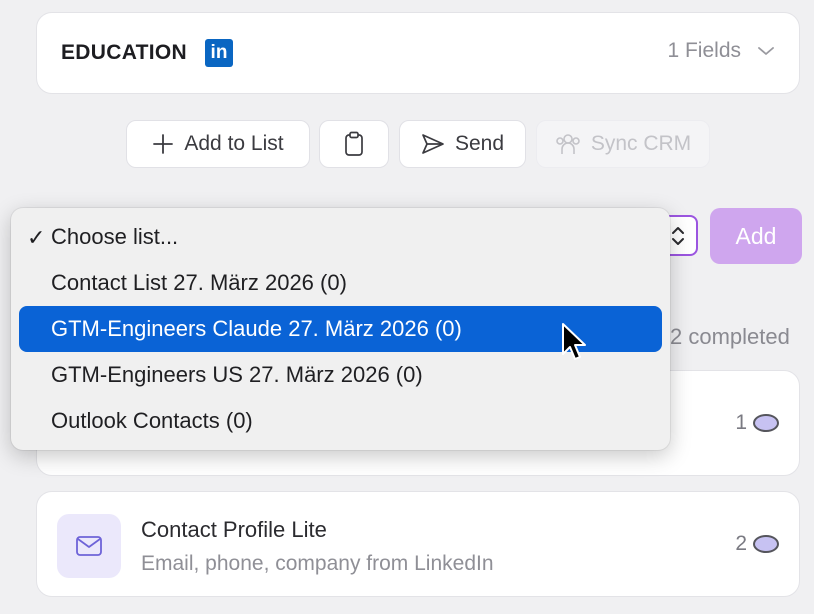 This screenshot has width=814, height=614. What do you see at coordinates (256, 328) in the screenshot?
I see `option-label: GTM-Engineers Claude 27. März 2026 (0)` at bounding box center [256, 328].